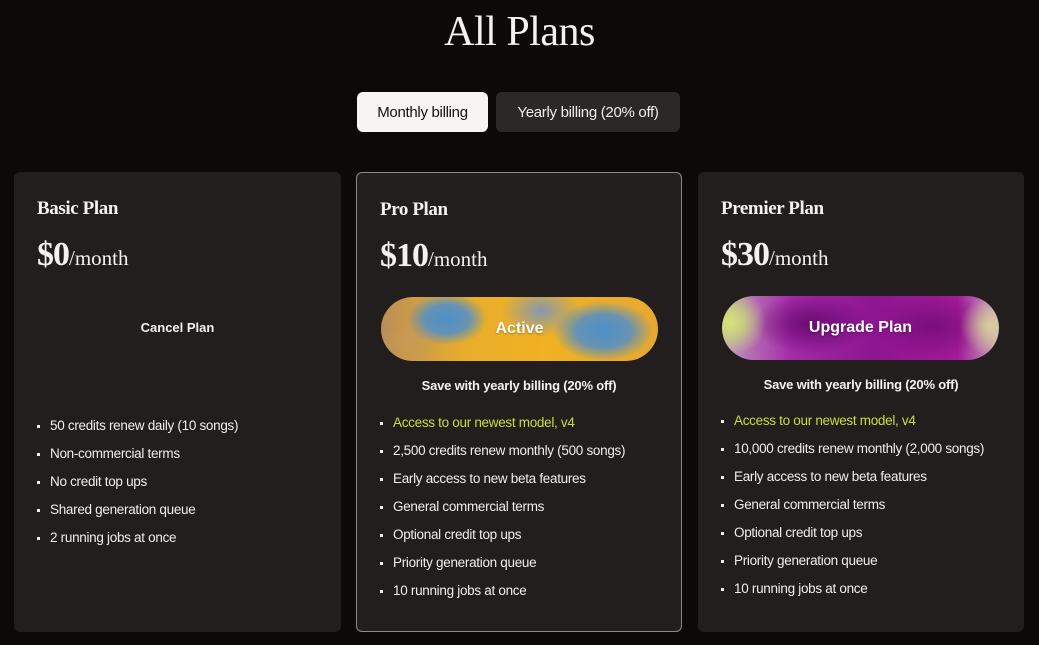  Describe the element at coordinates (53, 254) in the screenshot. I see `price-amount: $0` at that location.